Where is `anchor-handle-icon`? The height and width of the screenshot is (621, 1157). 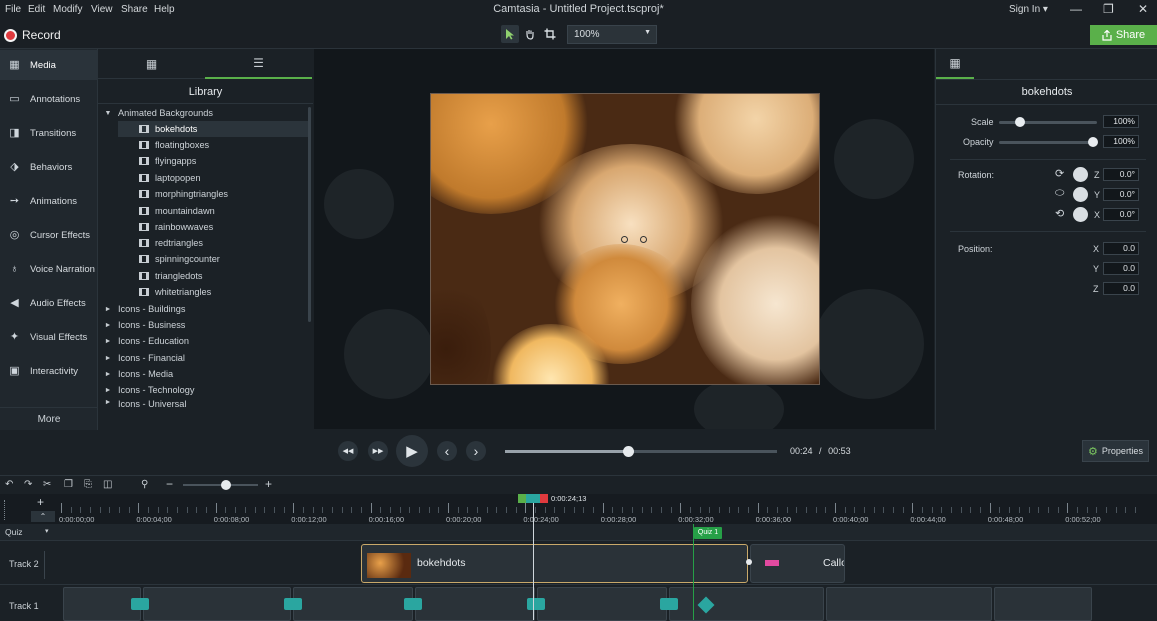 anchor-handle-icon is located at coordinates (643, 239).